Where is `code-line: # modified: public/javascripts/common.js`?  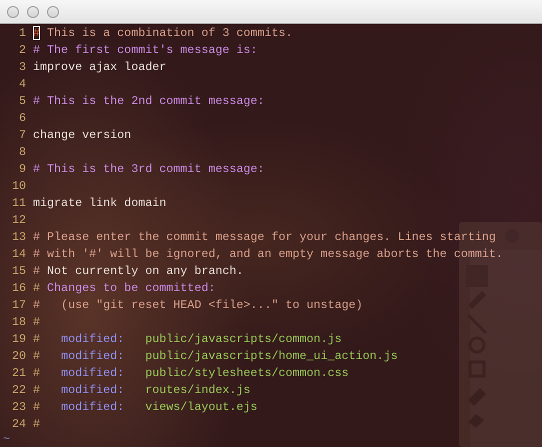 code-line: # modified: public/javascripts/common.js is located at coordinates (187, 339).